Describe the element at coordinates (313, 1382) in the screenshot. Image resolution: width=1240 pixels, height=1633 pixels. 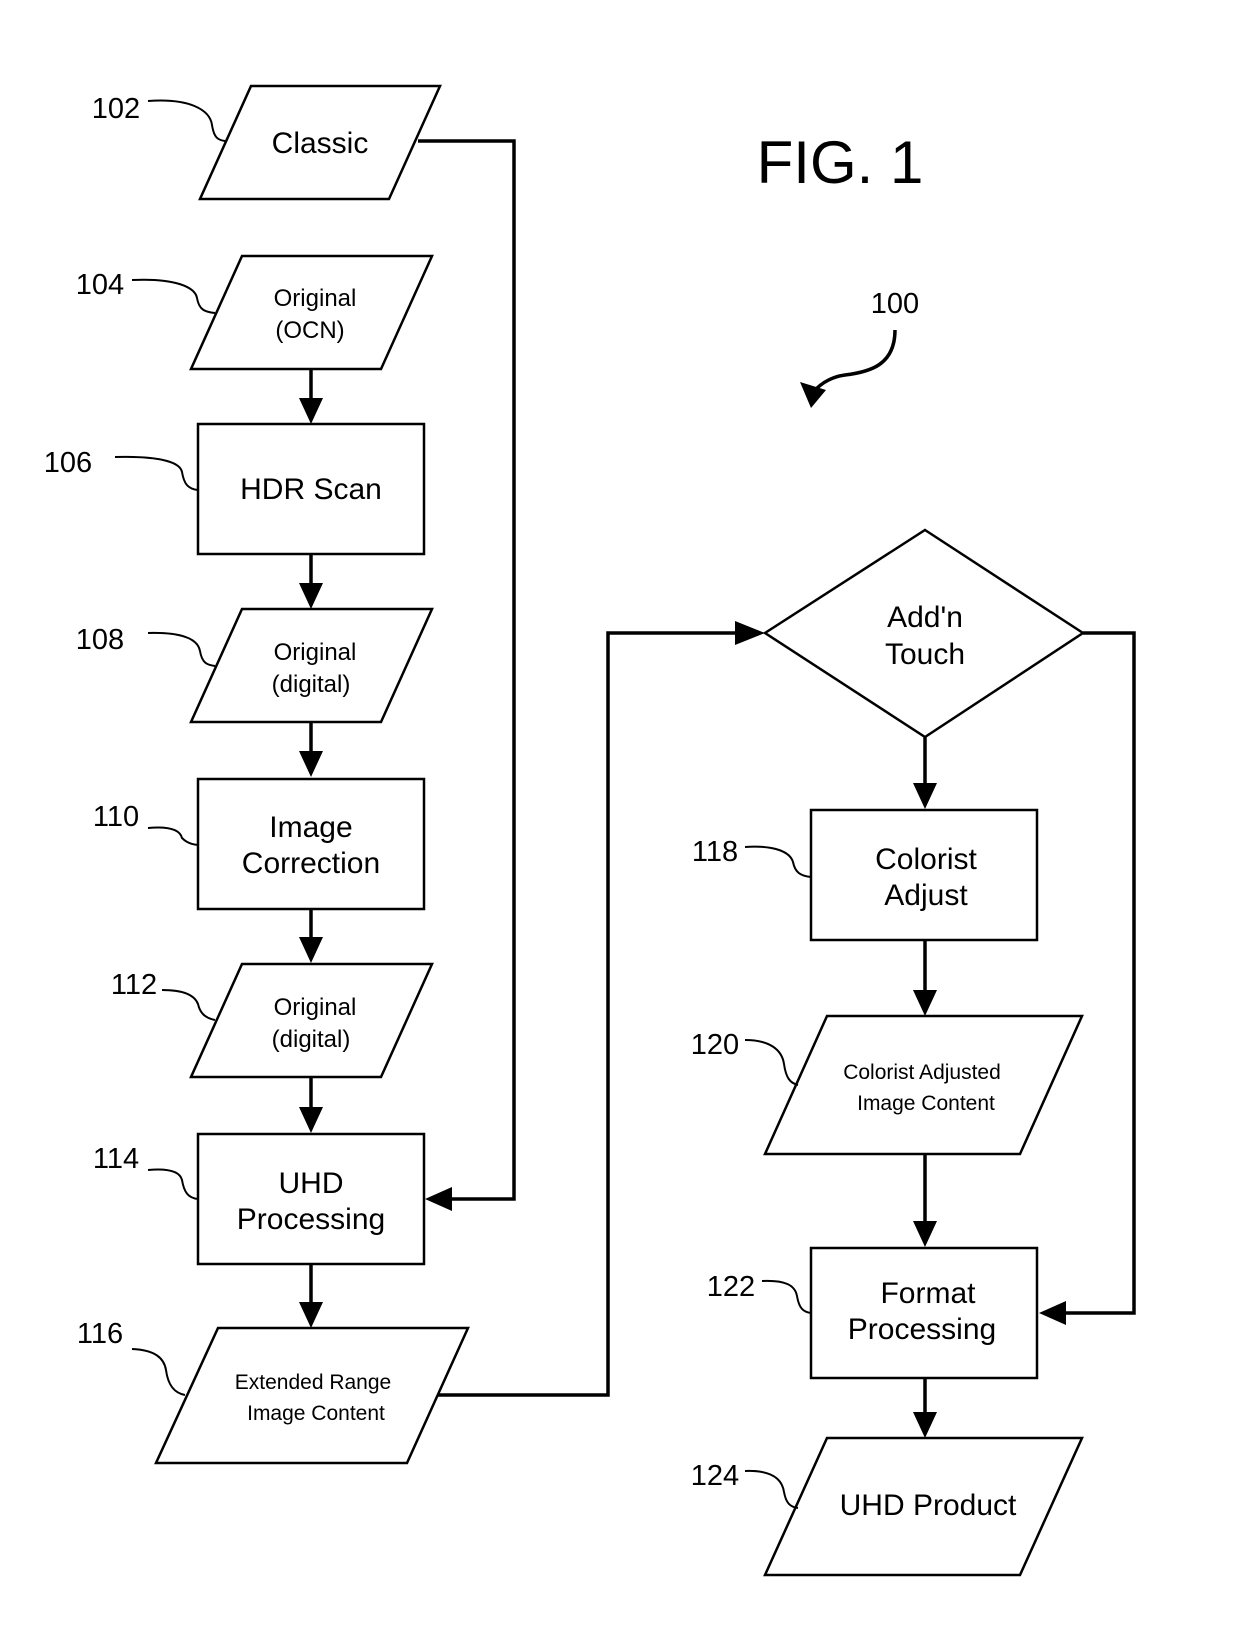
I see `node-label-line-1: Extended Range` at that location.